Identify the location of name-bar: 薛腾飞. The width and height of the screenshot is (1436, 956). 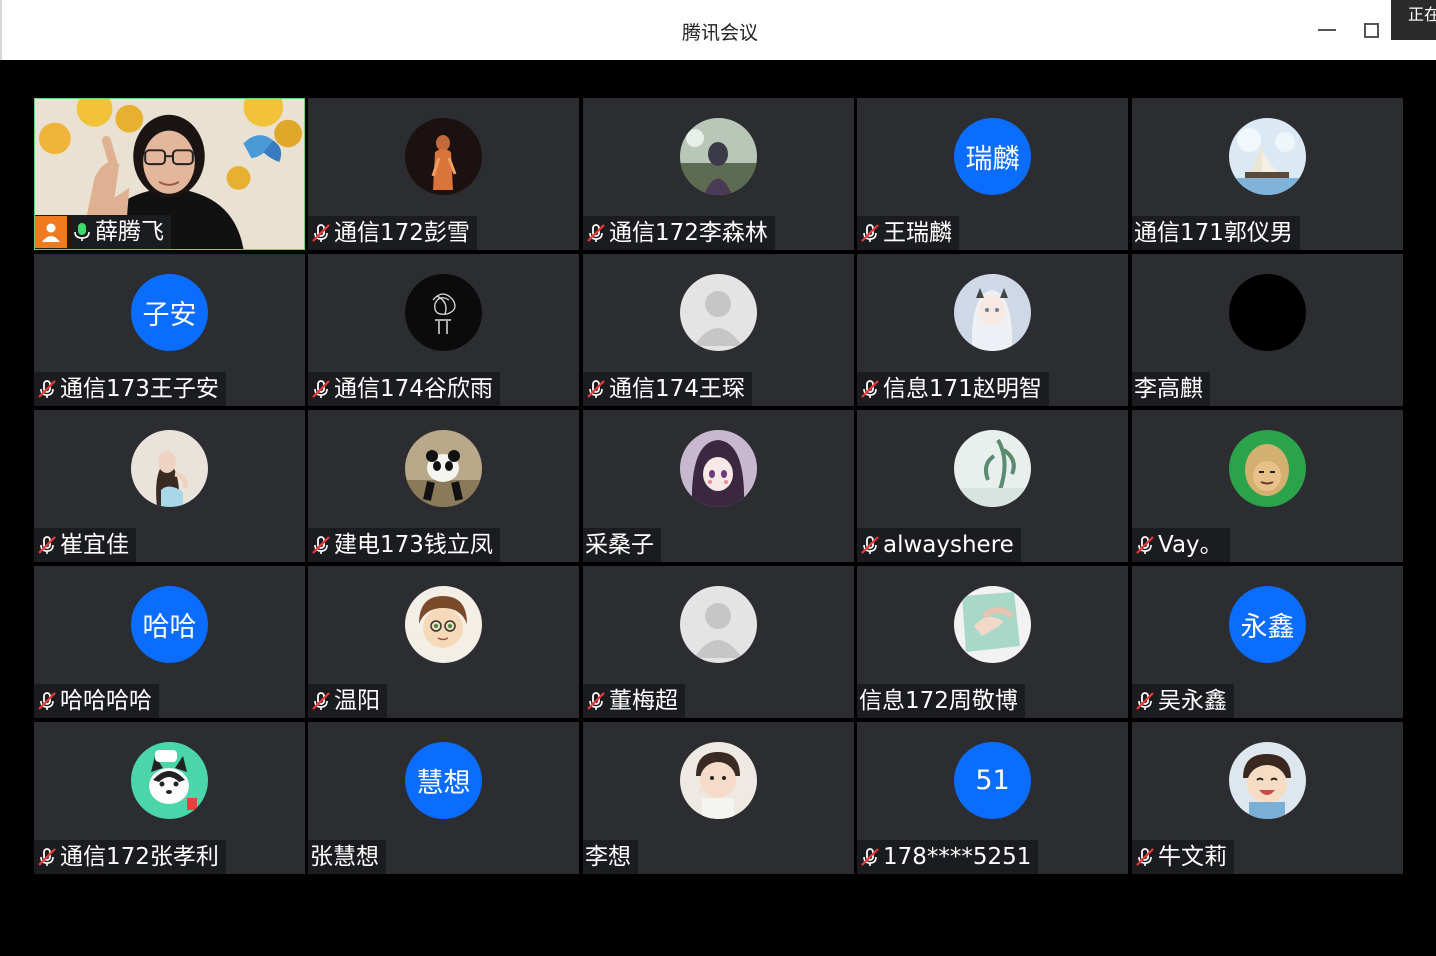
(103, 232).